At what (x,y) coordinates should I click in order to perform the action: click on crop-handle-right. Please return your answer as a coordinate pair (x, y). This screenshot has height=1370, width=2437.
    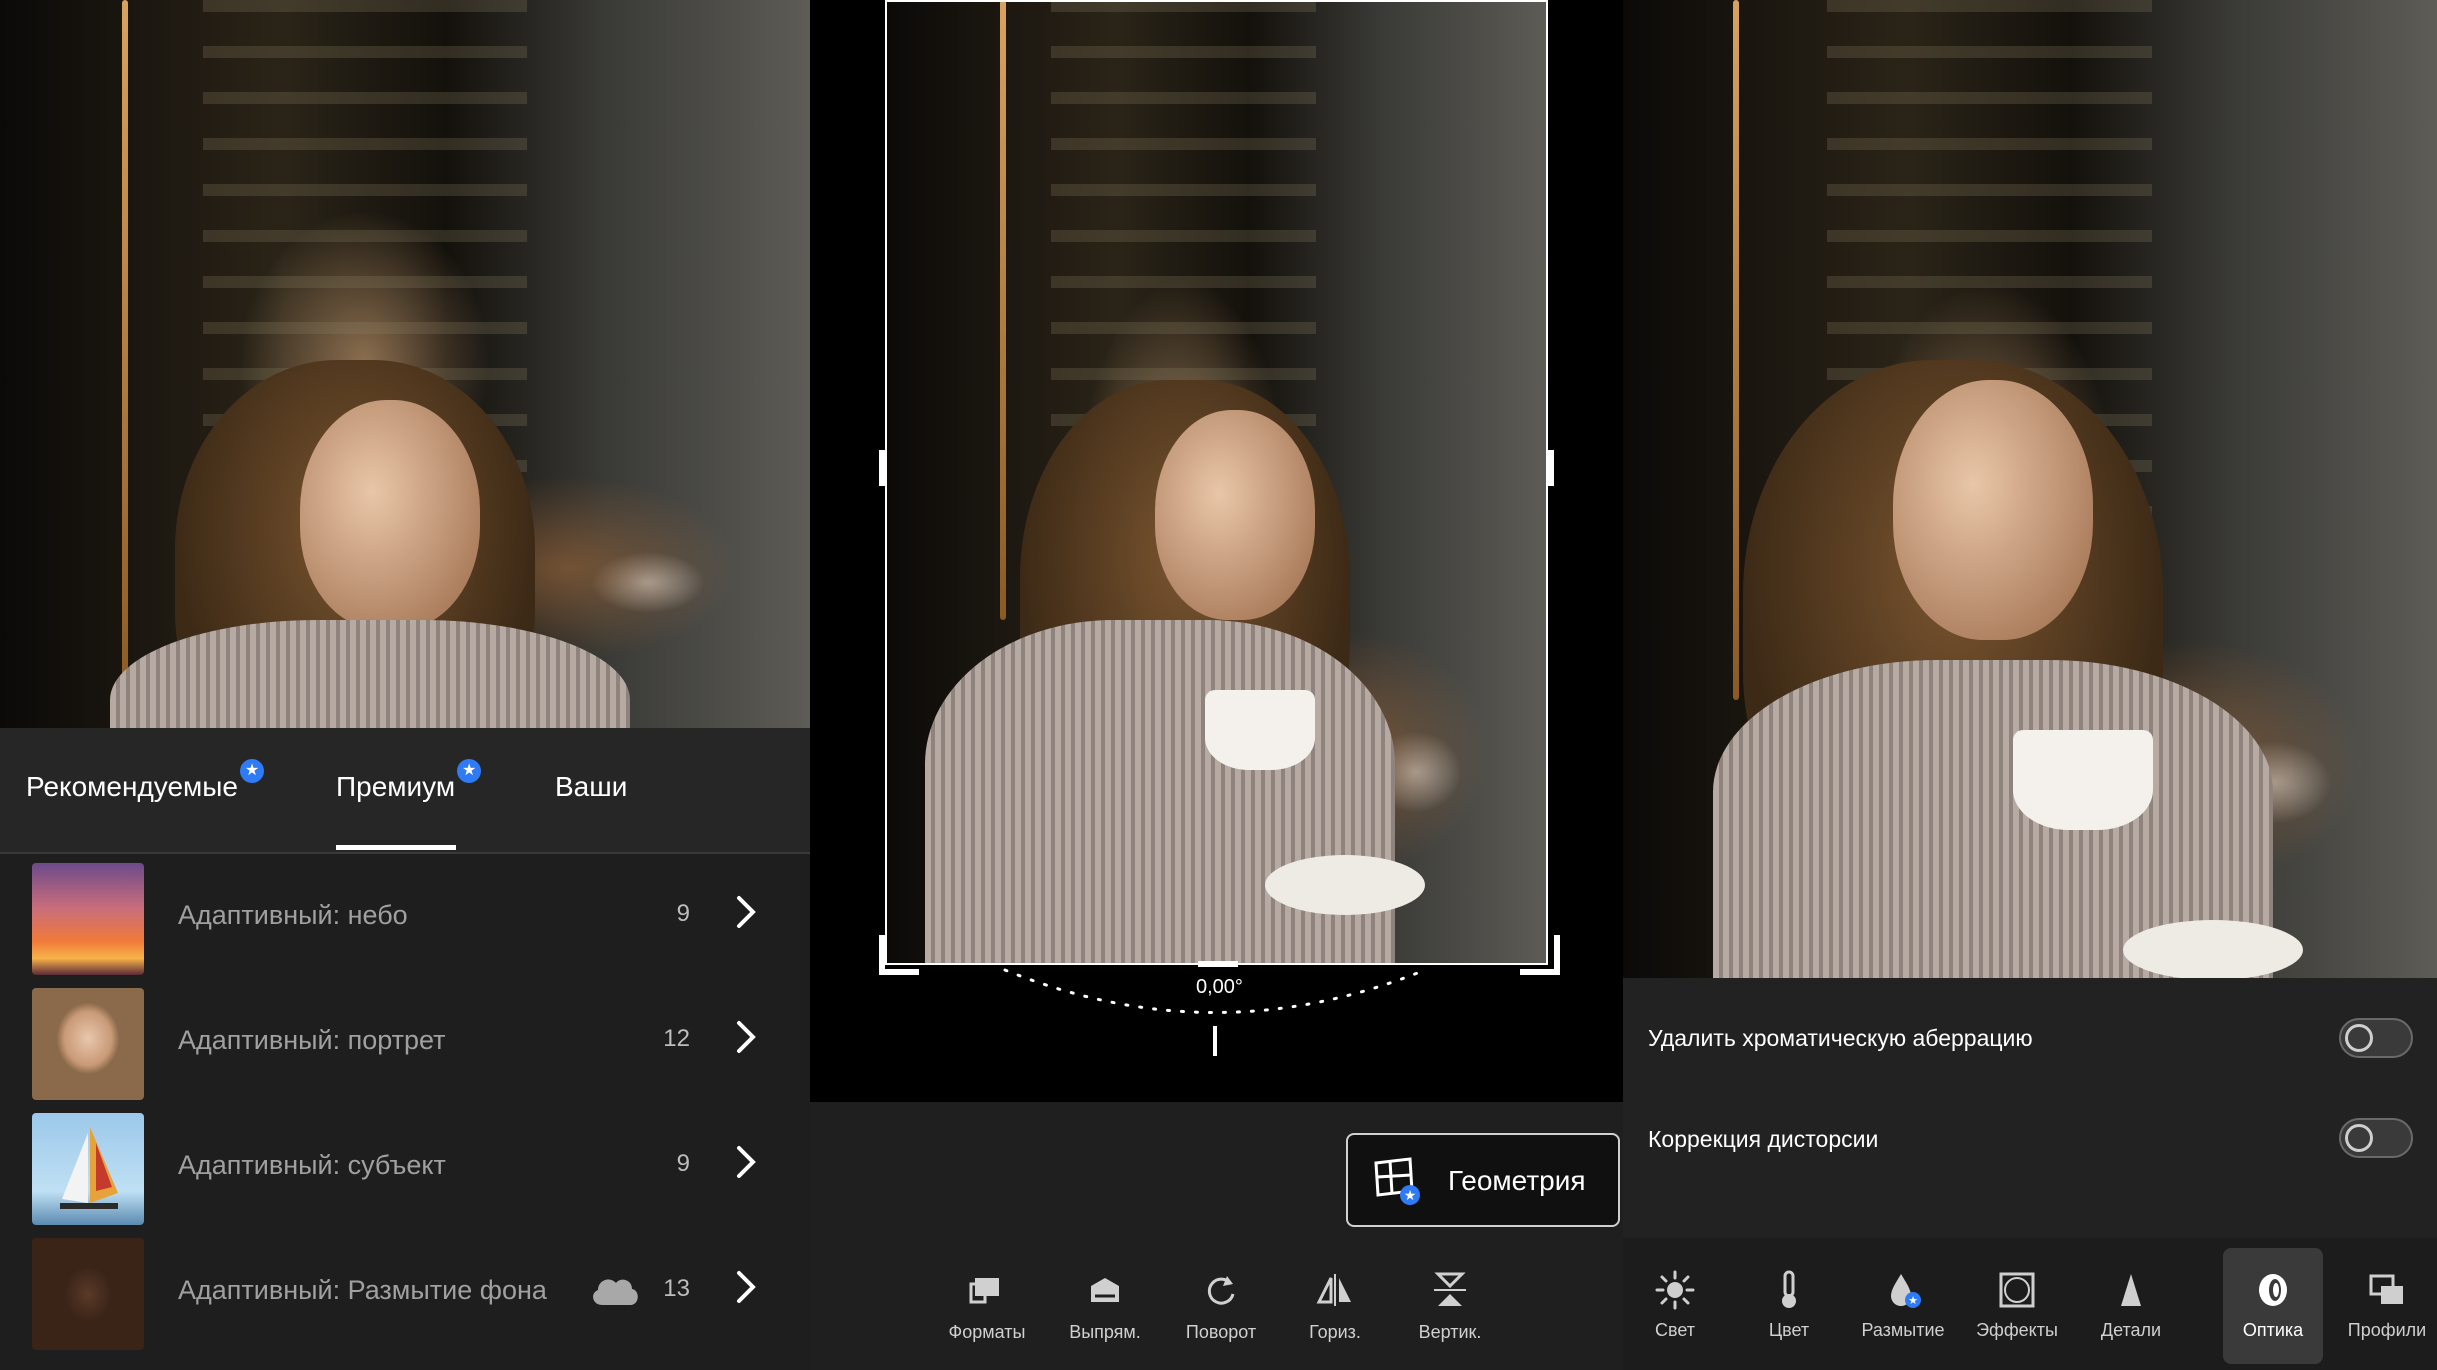
    Looking at the image, I should click on (1551, 468).